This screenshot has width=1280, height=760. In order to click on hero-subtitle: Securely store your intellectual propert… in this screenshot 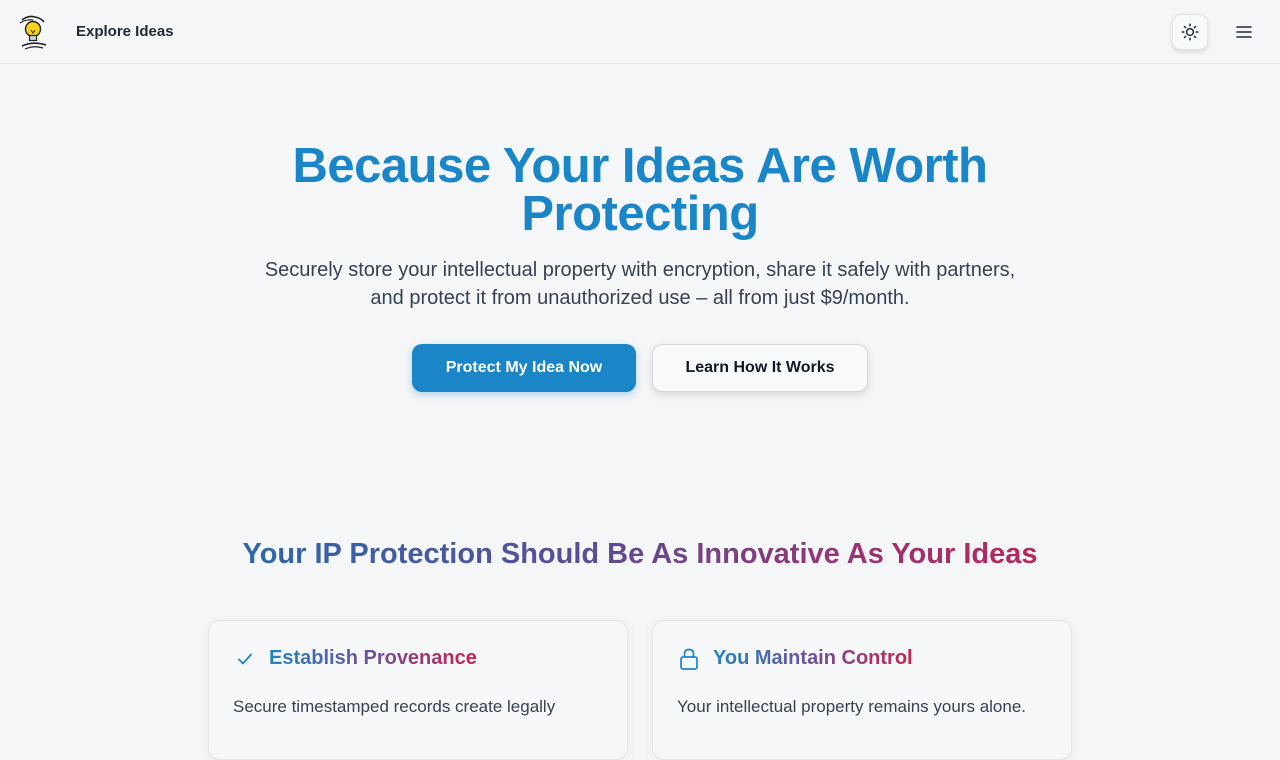, I will do `click(640, 284)`.